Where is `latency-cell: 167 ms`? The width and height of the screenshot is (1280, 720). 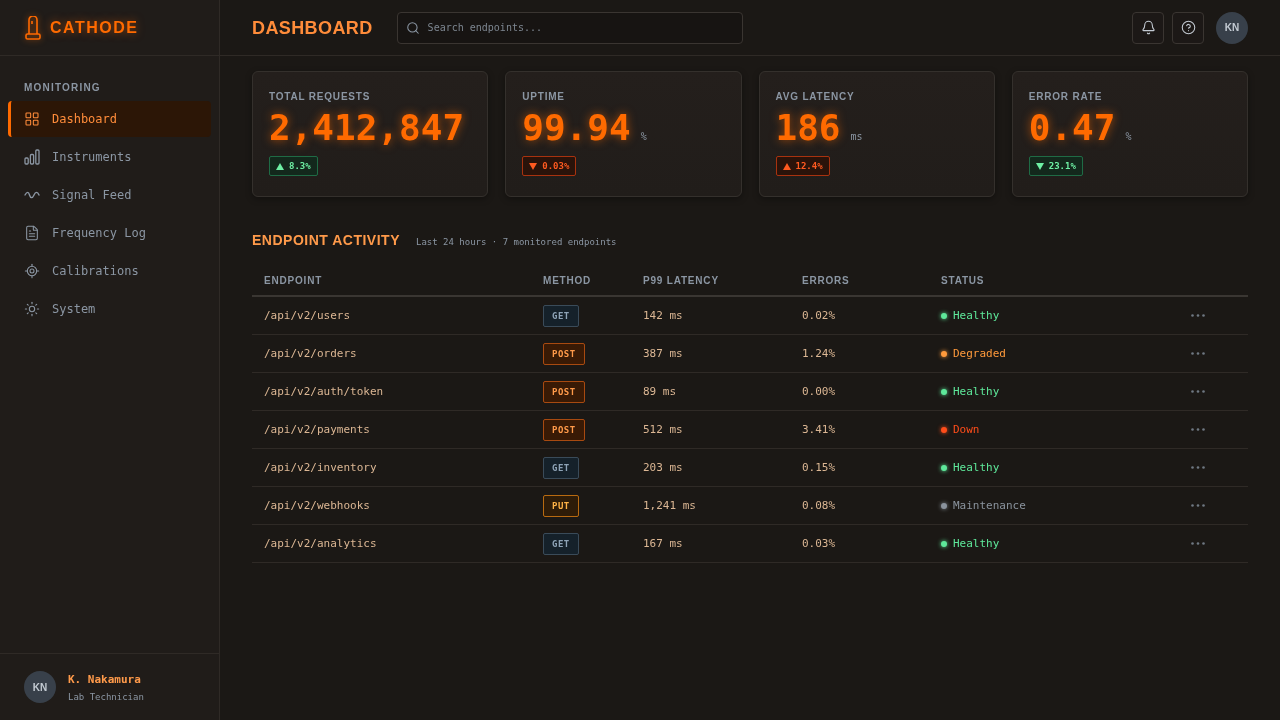 latency-cell: 167 ms is located at coordinates (663, 543).